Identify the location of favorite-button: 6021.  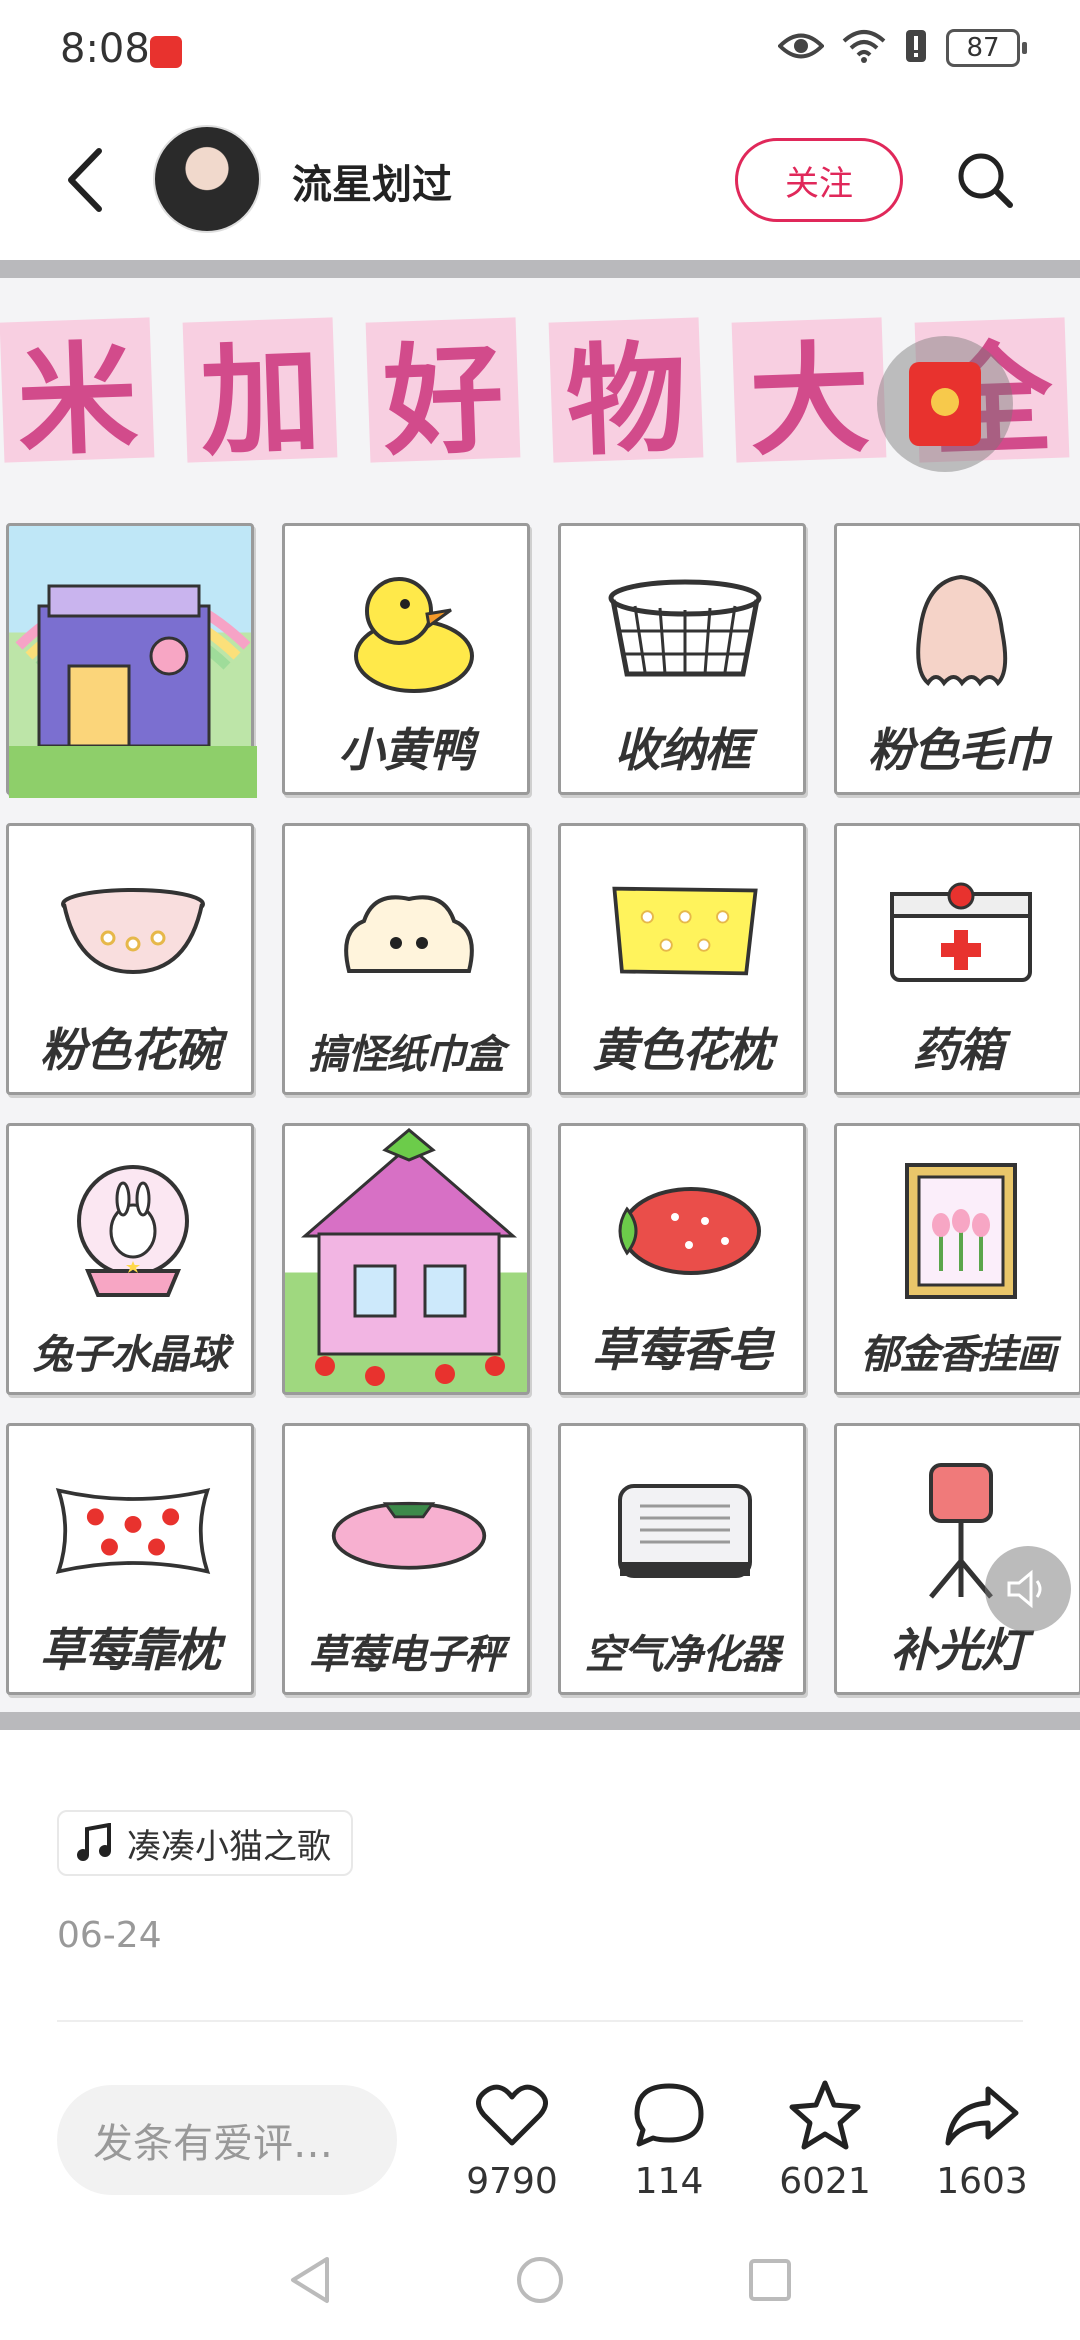
(825, 2138).